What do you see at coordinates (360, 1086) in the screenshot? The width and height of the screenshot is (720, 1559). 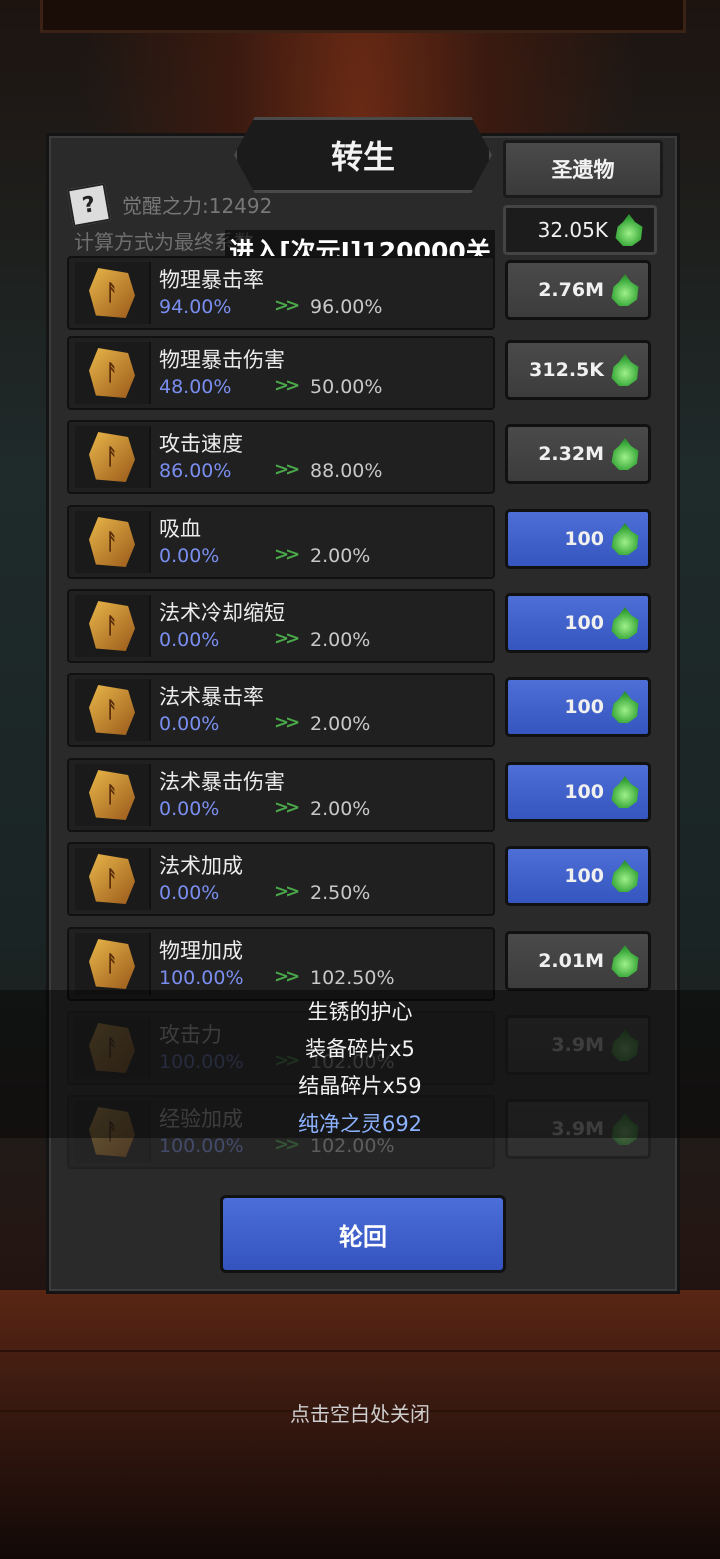 I see `reward-item: 结晶碎片x59` at bounding box center [360, 1086].